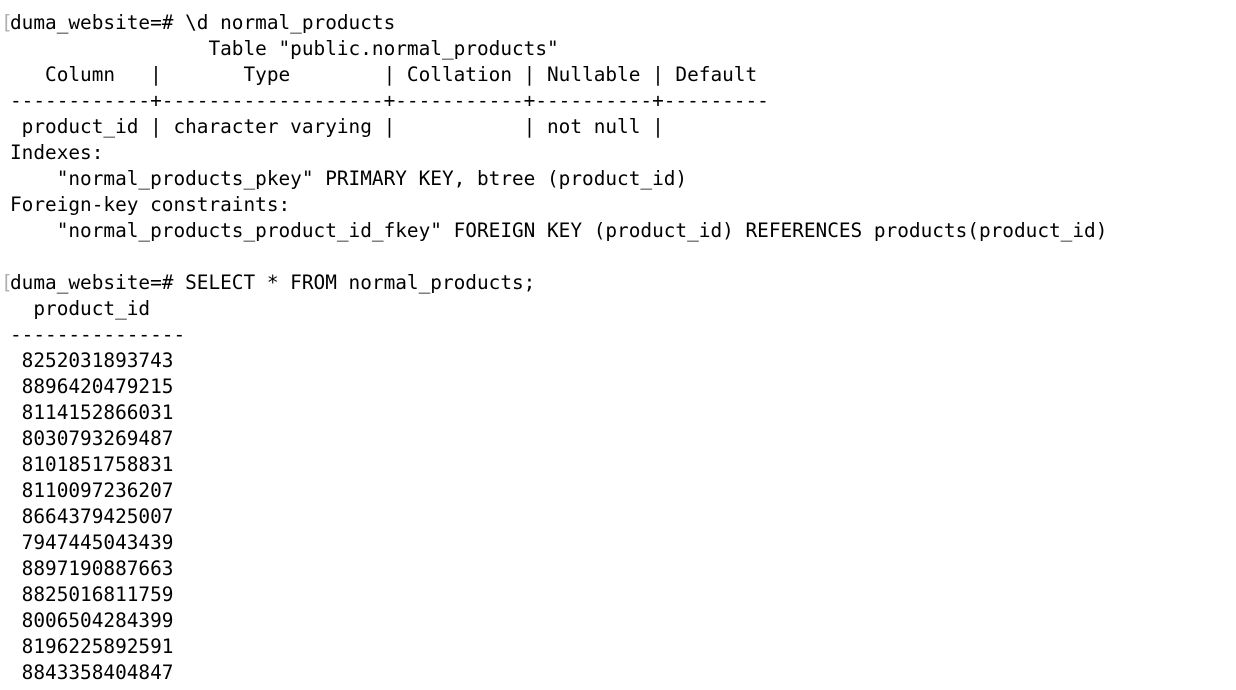 The width and height of the screenshot is (1236, 690). I want to click on result-row: 8110097236207, so click(92, 490).